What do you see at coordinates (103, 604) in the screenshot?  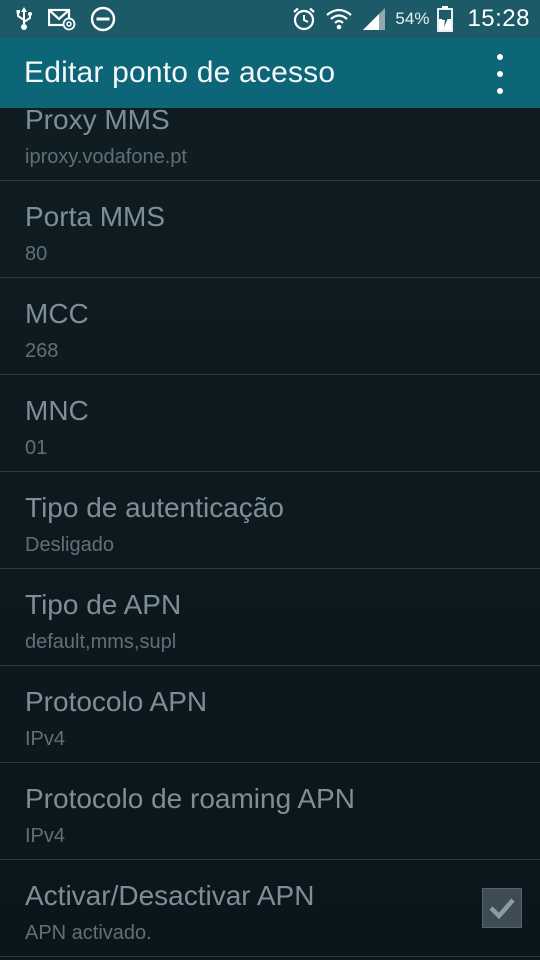 I see `setting-title: Tipo de APN` at bounding box center [103, 604].